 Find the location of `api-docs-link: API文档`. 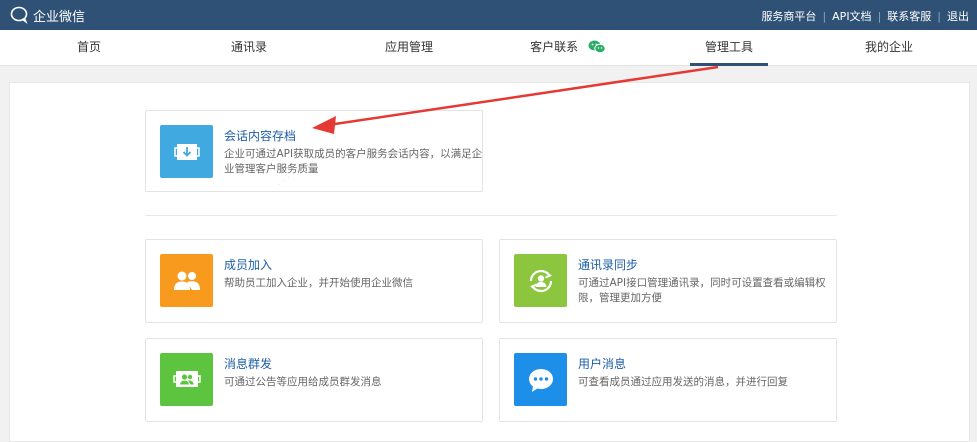

api-docs-link: API文档 is located at coordinates (851, 16).